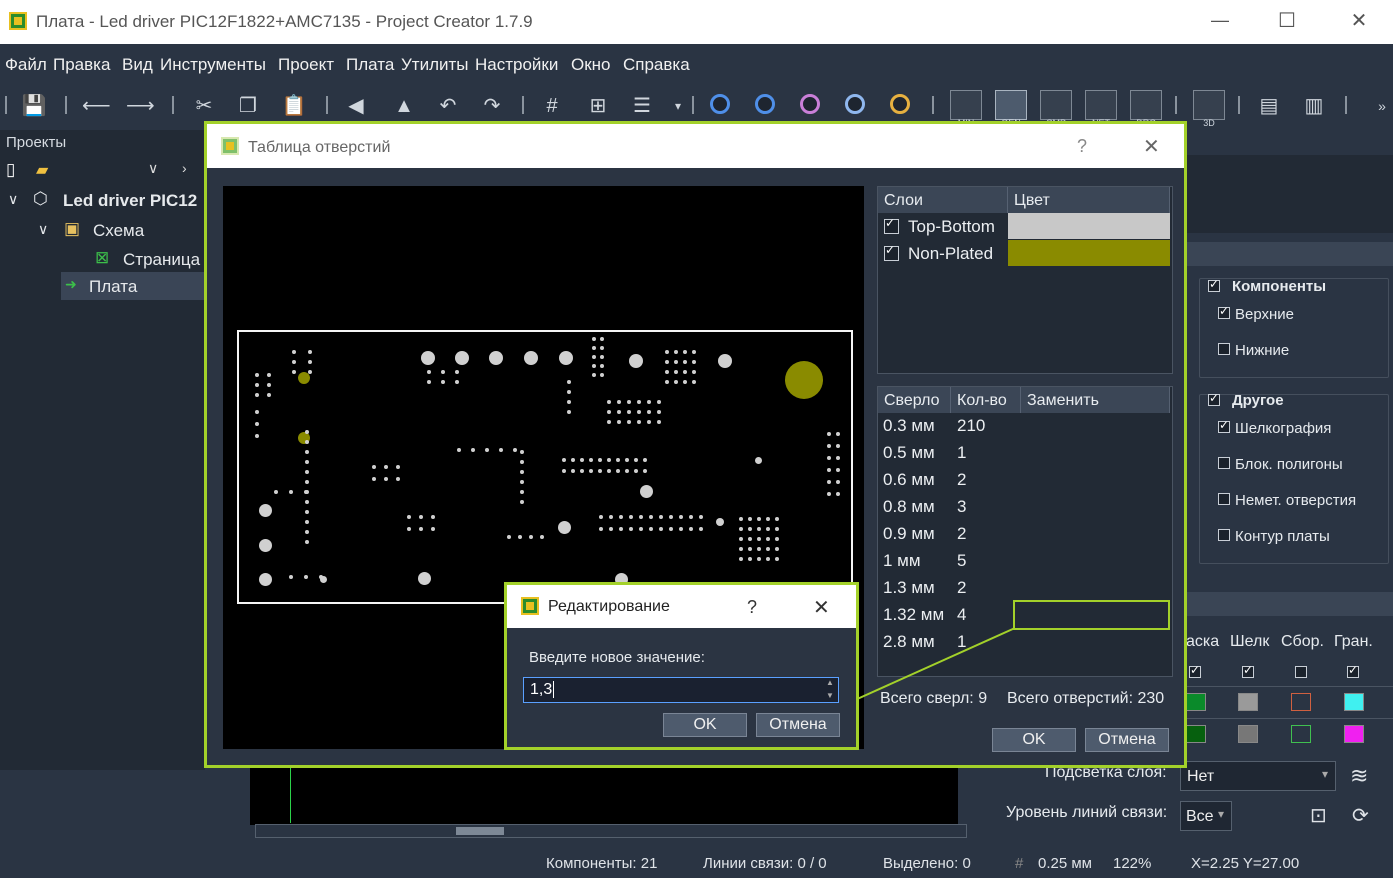 Image resolution: width=1393 pixels, height=878 pixels. I want to click on undo-icon: ⟵, so click(96, 106).